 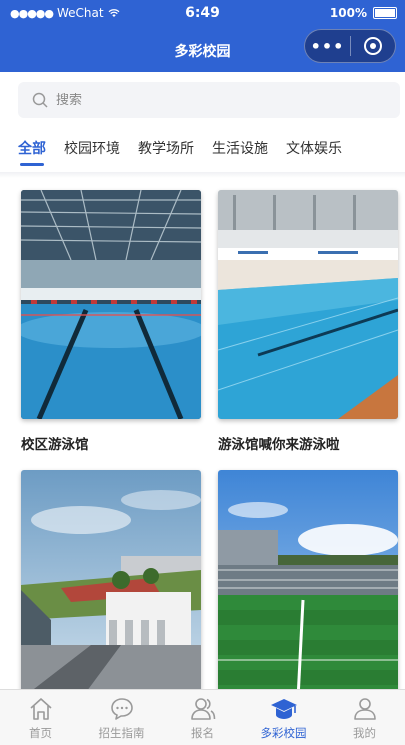 What do you see at coordinates (385, 13) in the screenshot?
I see `battery-icon` at bounding box center [385, 13].